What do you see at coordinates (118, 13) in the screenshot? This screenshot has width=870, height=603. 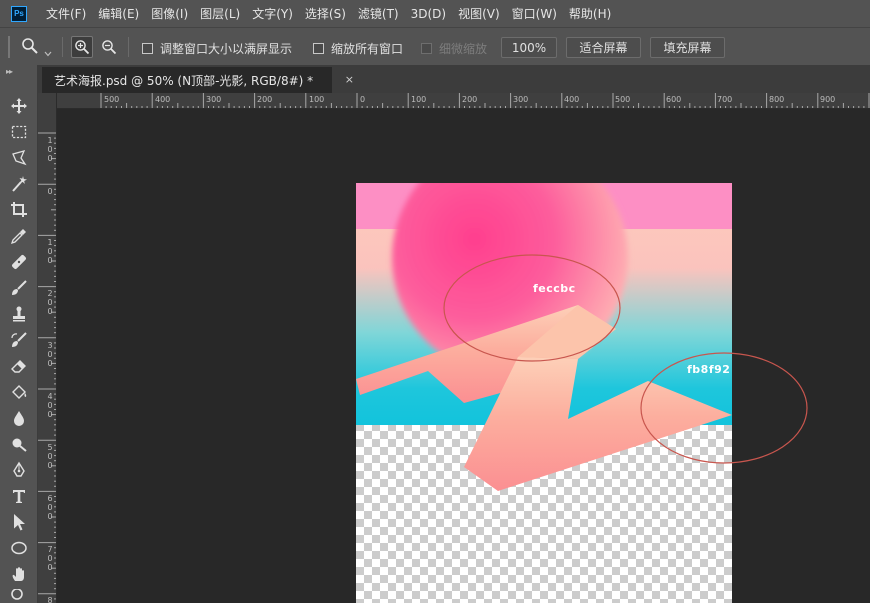 I see `menu-edit: 编辑(E)` at bounding box center [118, 13].